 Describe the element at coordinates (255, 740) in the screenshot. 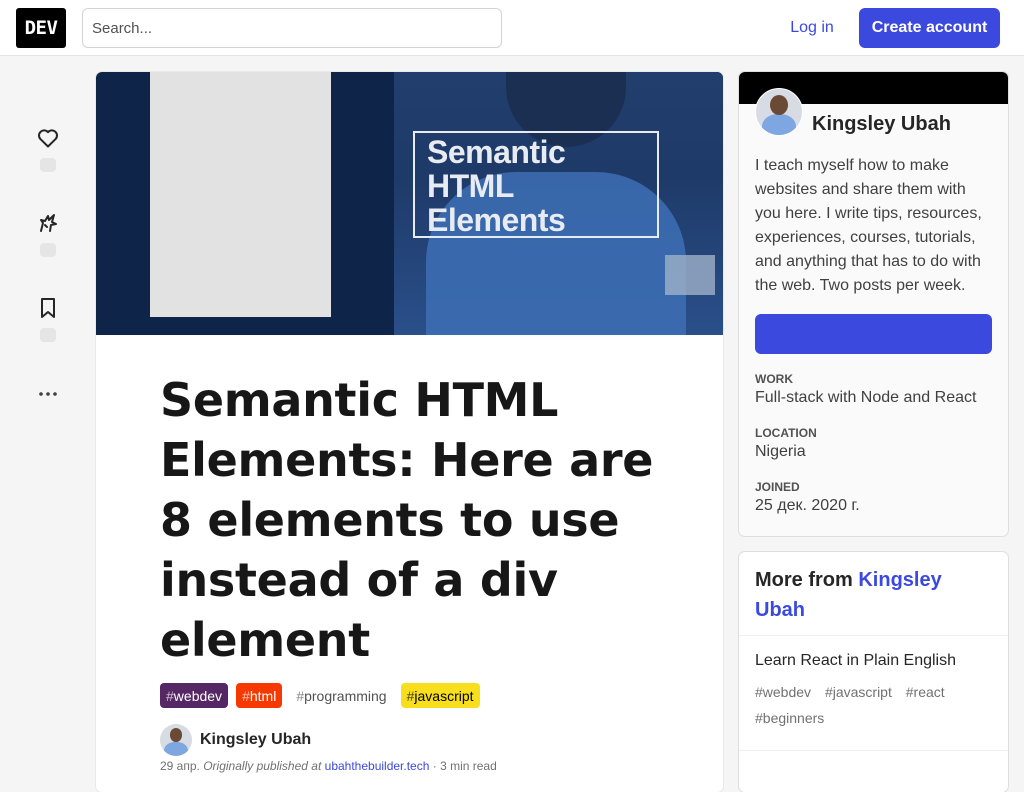

I see `author-name: Kingsley Ubah` at that location.